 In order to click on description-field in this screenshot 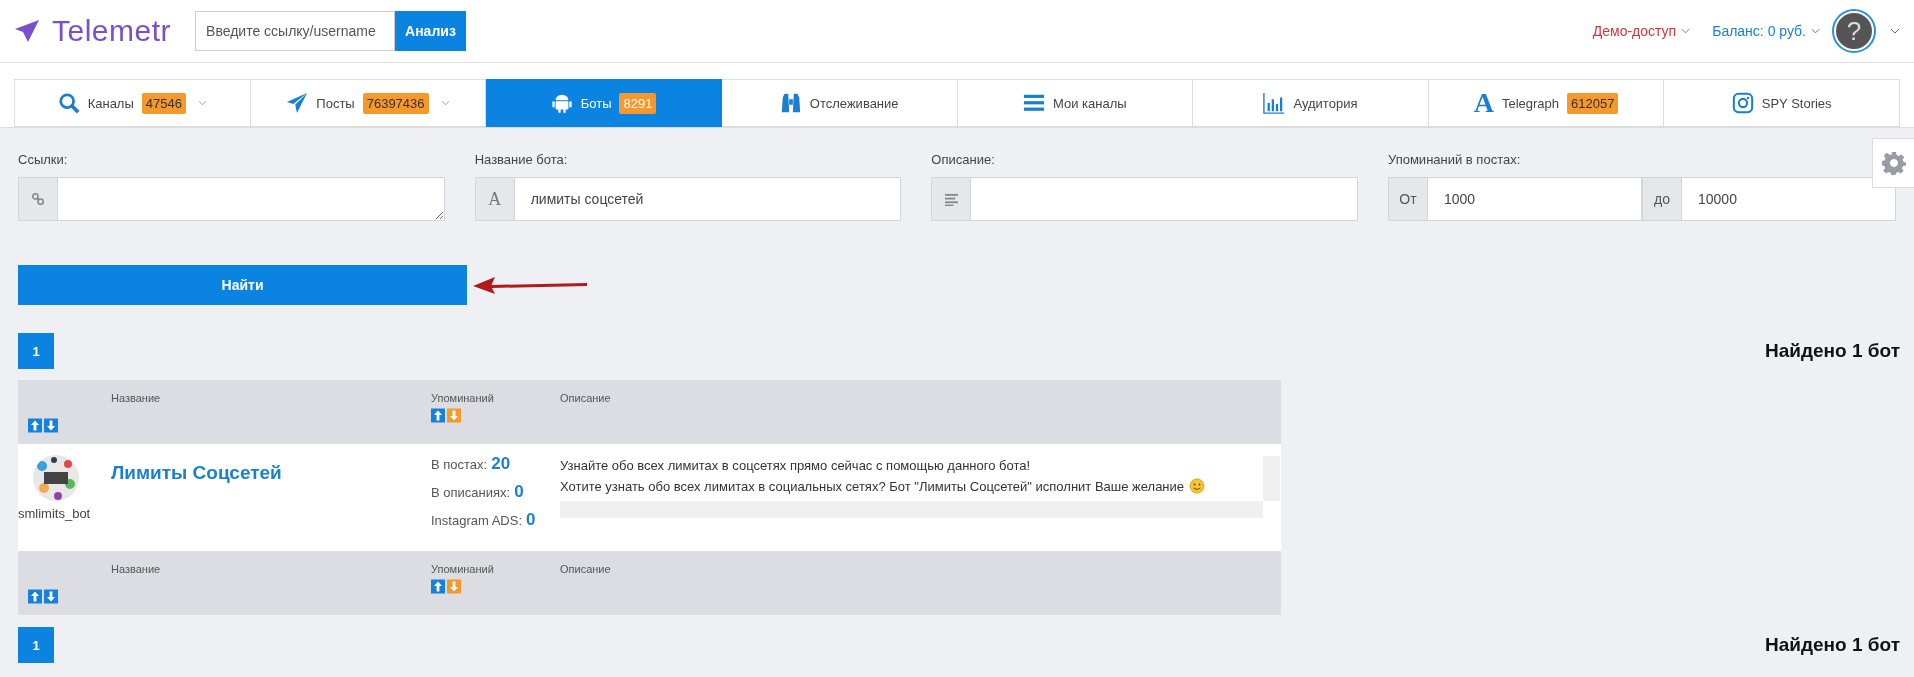, I will do `click(1164, 199)`.